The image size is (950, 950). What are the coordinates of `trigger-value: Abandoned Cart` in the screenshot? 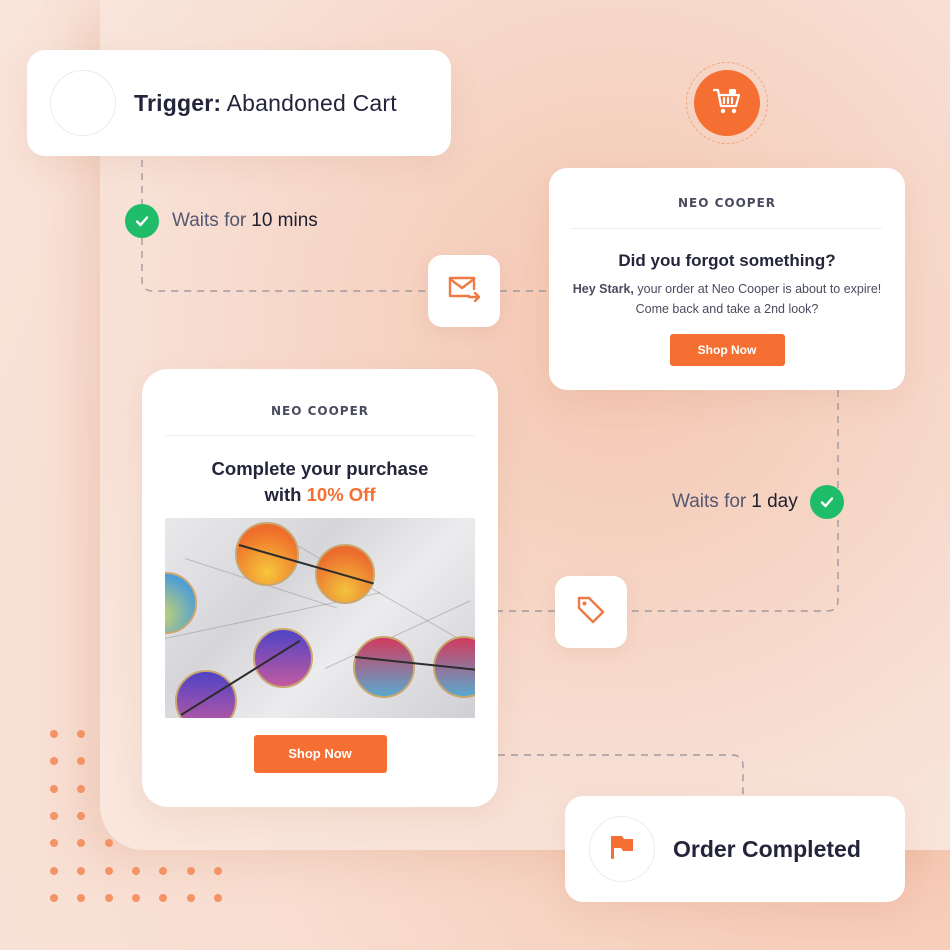 It's located at (311, 102).